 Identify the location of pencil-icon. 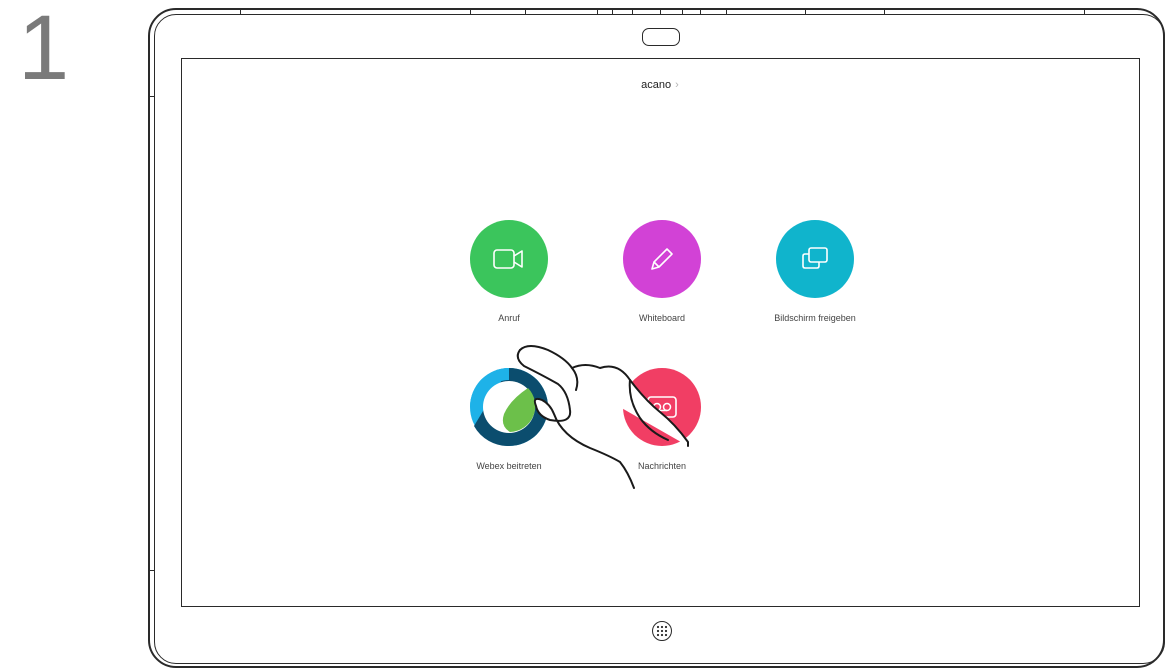
(662, 259).